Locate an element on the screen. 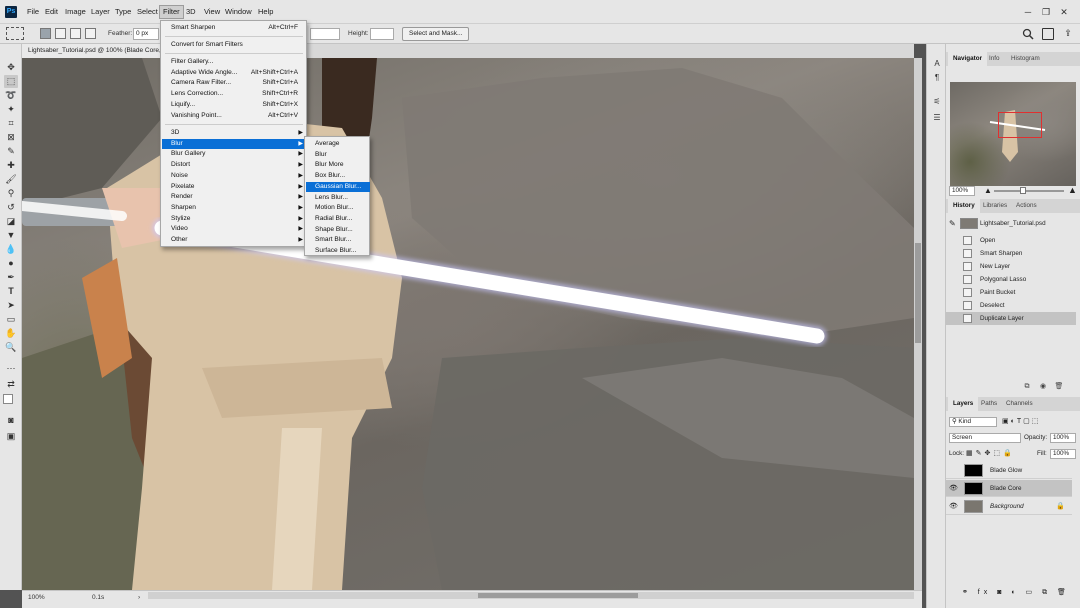  type-tool-icon: T is located at coordinates (11, 291).